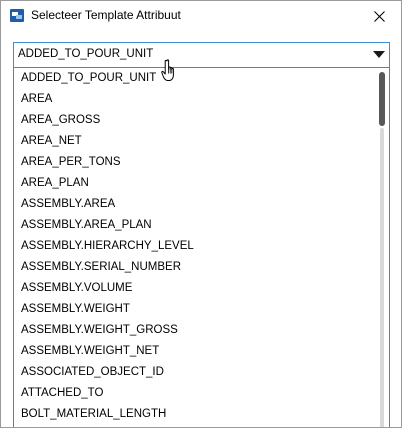  What do you see at coordinates (194, 183) in the screenshot?
I see `list-item: AREA_PLAN` at bounding box center [194, 183].